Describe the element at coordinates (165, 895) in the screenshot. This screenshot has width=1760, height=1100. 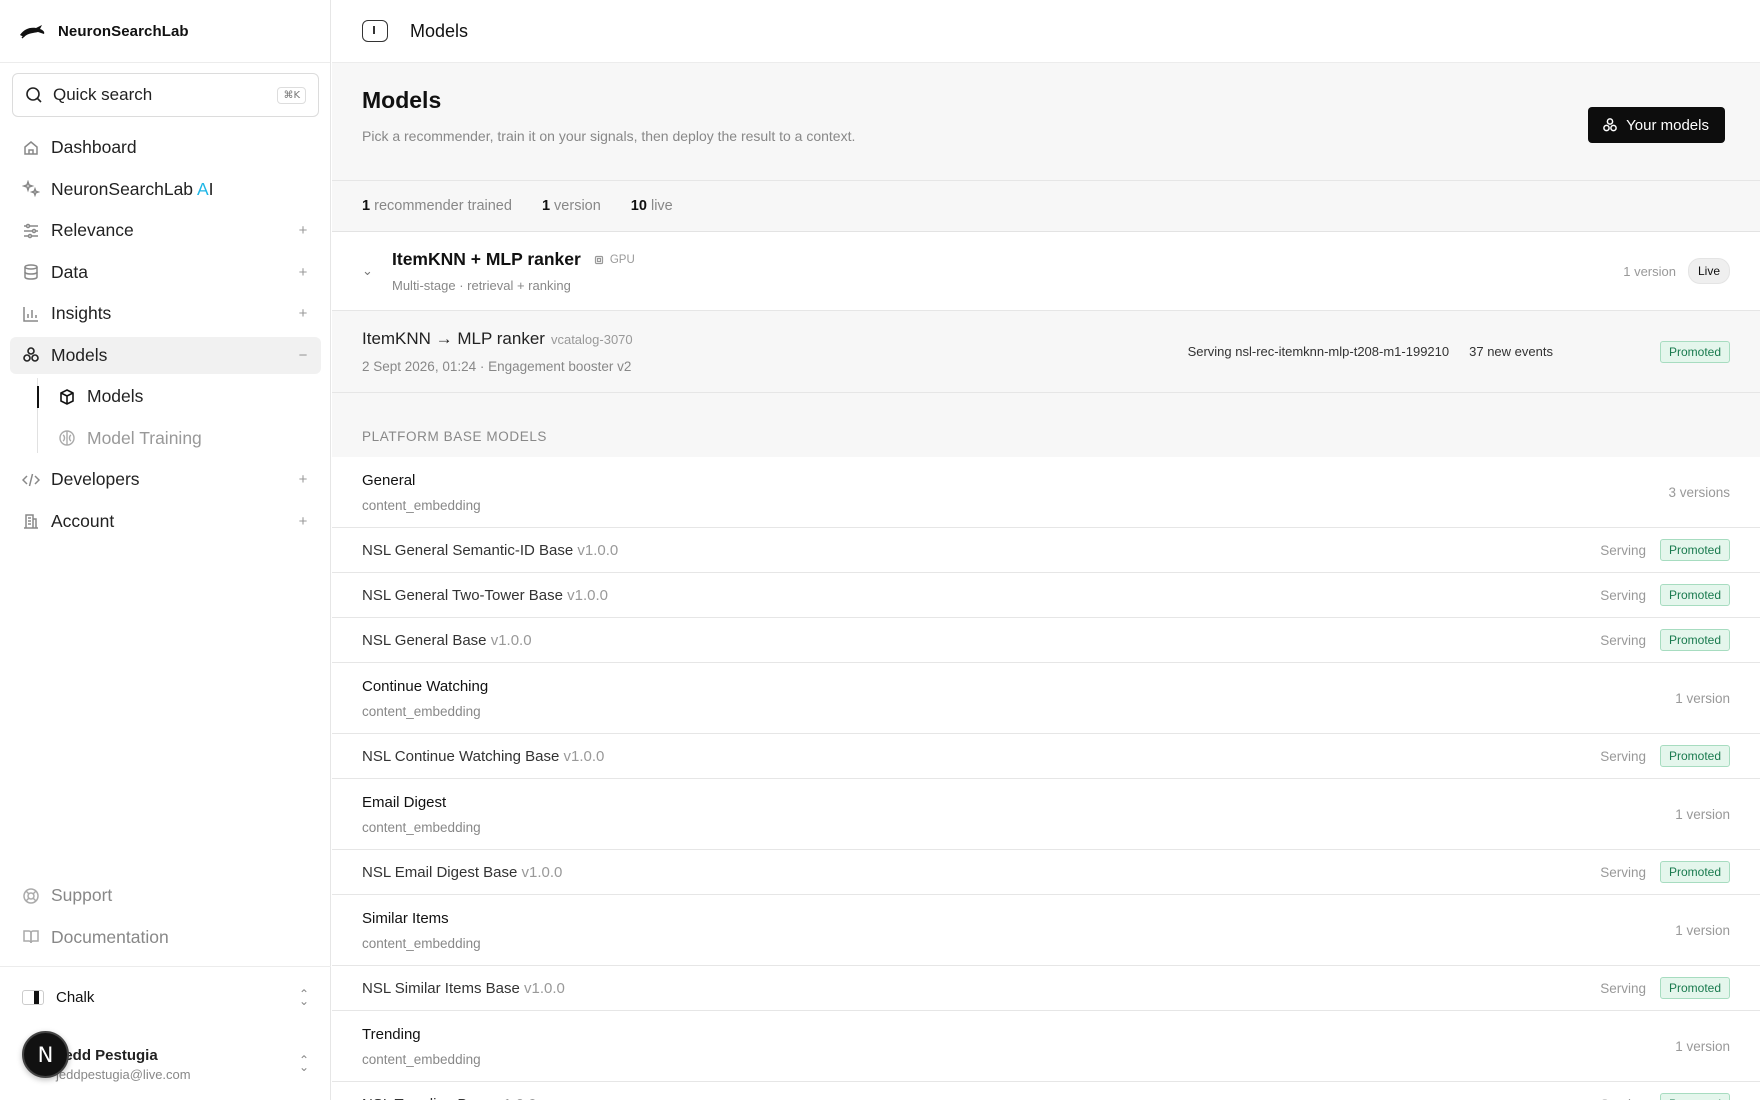
I see `nav-item-support: Support` at that location.